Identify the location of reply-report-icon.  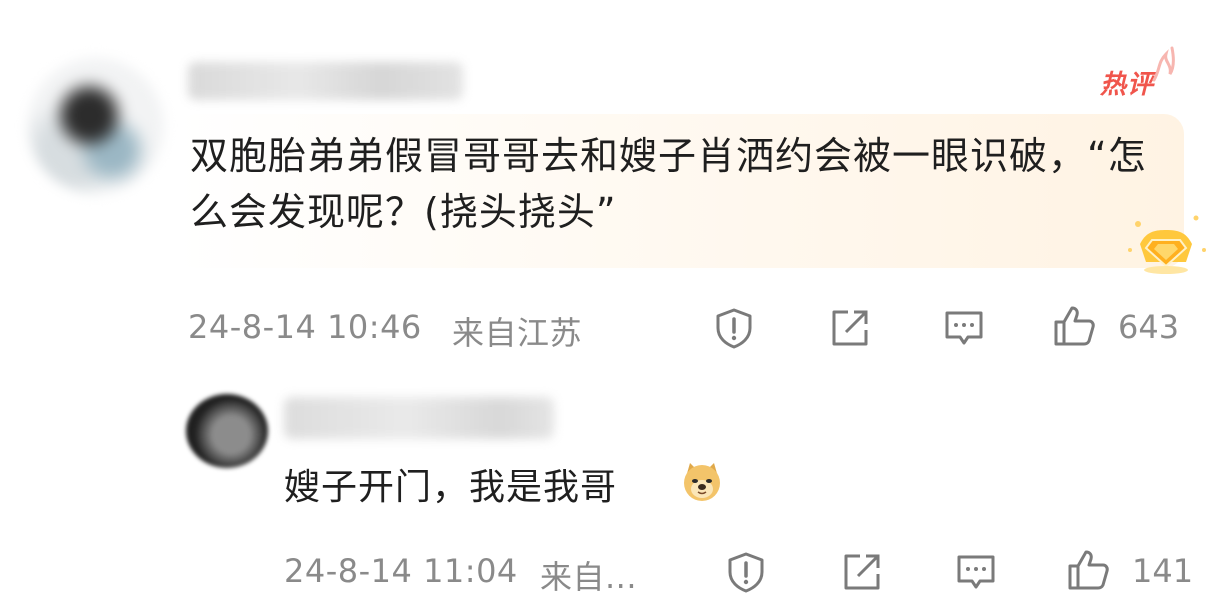
(746, 572).